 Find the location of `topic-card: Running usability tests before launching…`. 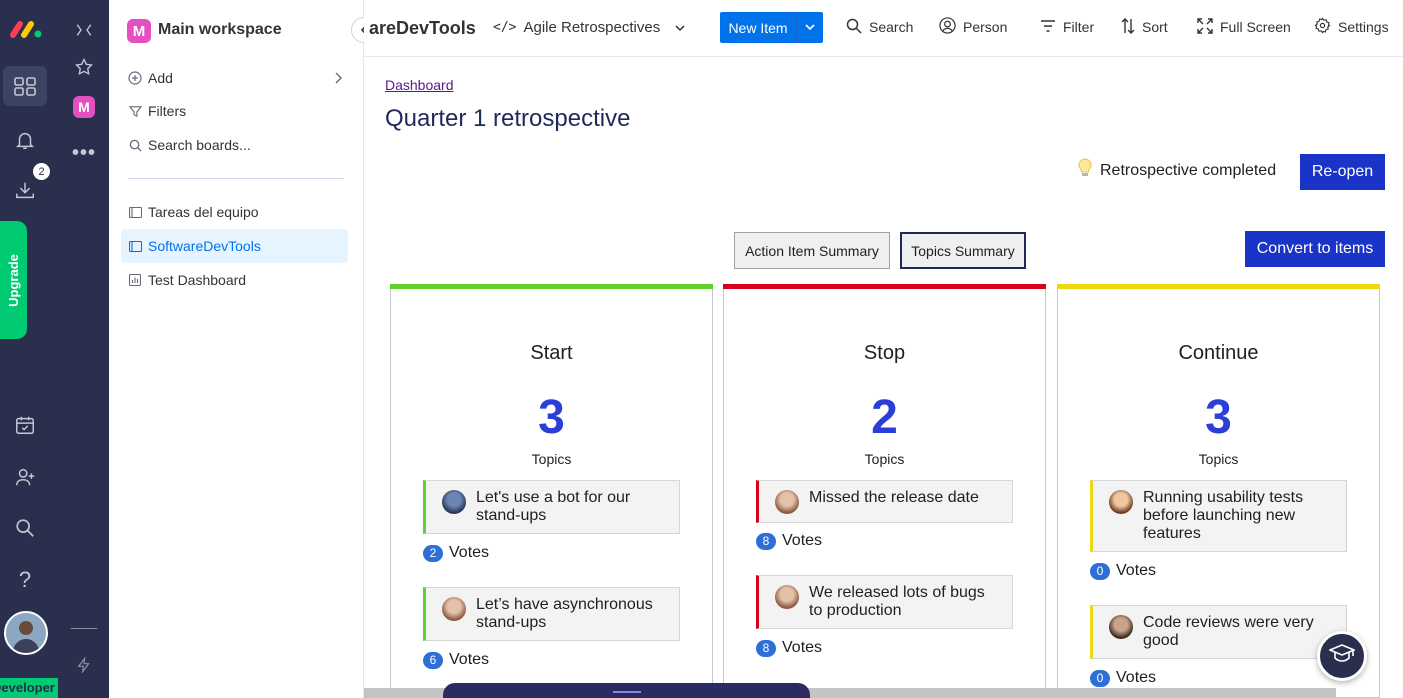

topic-card: Running usability tests before launching… is located at coordinates (1218, 516).